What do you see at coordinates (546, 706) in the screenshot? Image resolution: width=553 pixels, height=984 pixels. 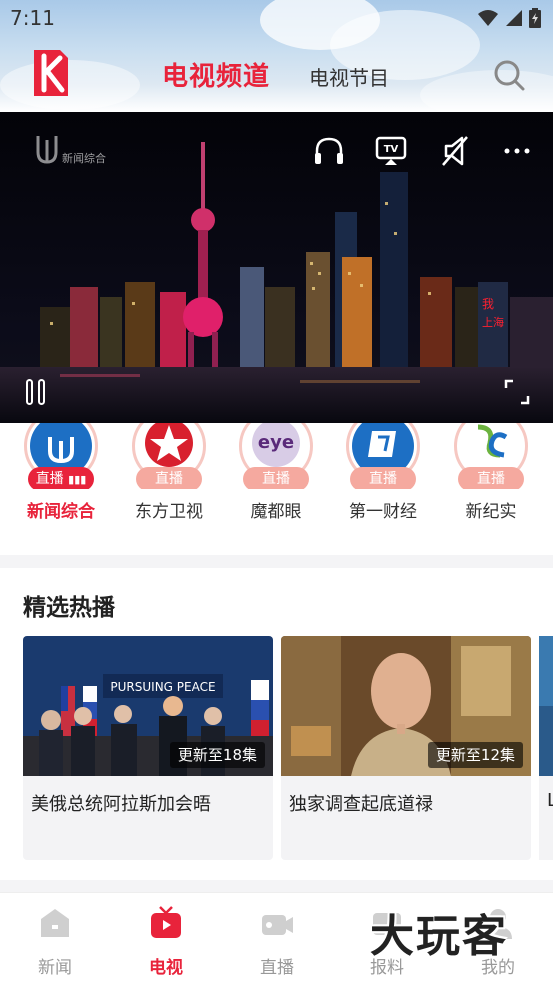 I see `sea-thumbnail-image` at bounding box center [546, 706].